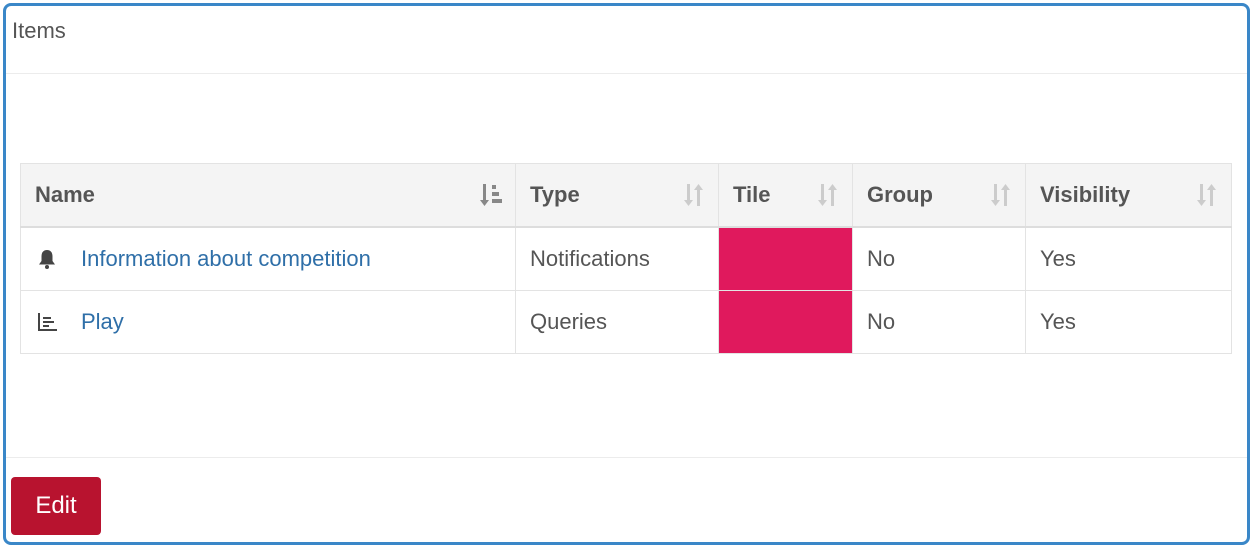 The image size is (1252, 546). What do you see at coordinates (39, 30) in the screenshot?
I see `panel-title: Items` at bounding box center [39, 30].